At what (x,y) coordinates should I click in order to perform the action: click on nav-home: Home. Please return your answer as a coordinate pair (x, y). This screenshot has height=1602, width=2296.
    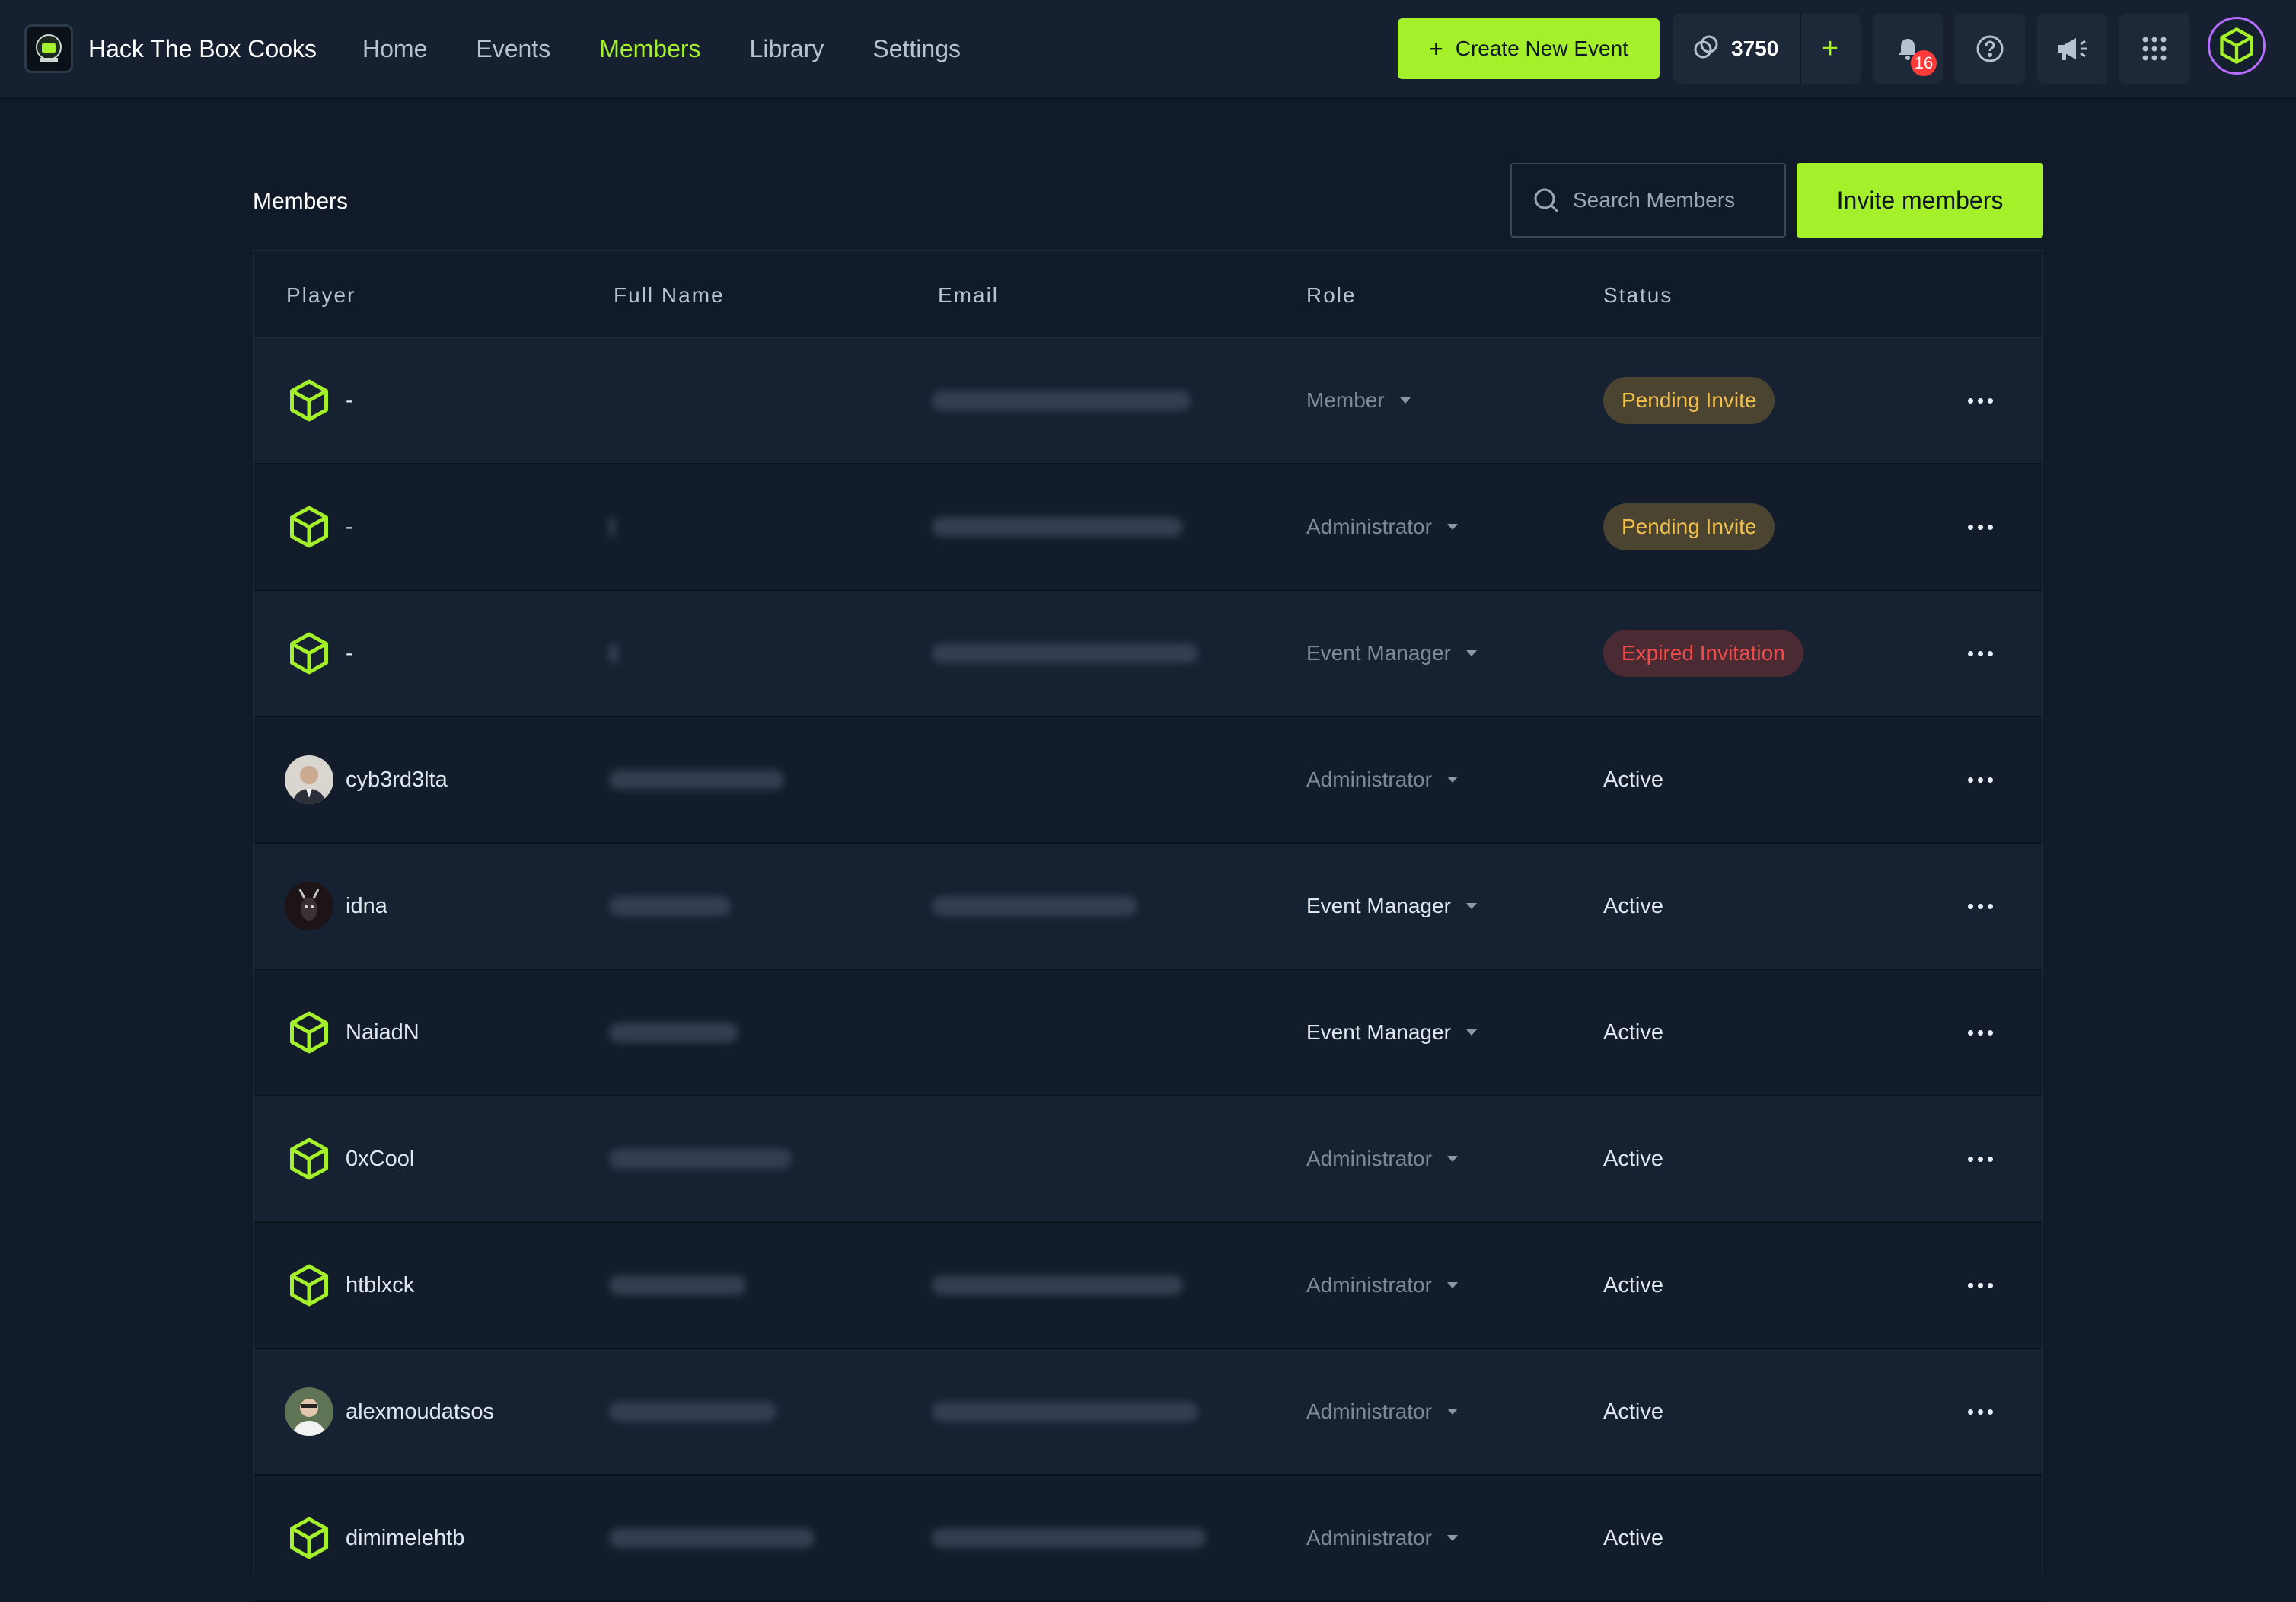
    Looking at the image, I should click on (395, 49).